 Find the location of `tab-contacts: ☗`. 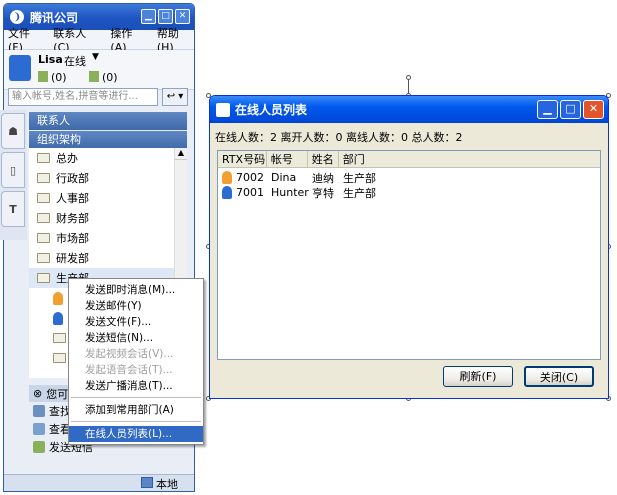

tab-contacts: ☗ is located at coordinates (13, 131).